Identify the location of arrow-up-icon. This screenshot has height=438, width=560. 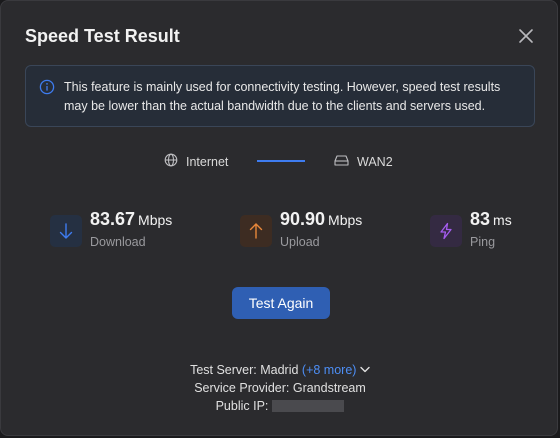
(256, 231).